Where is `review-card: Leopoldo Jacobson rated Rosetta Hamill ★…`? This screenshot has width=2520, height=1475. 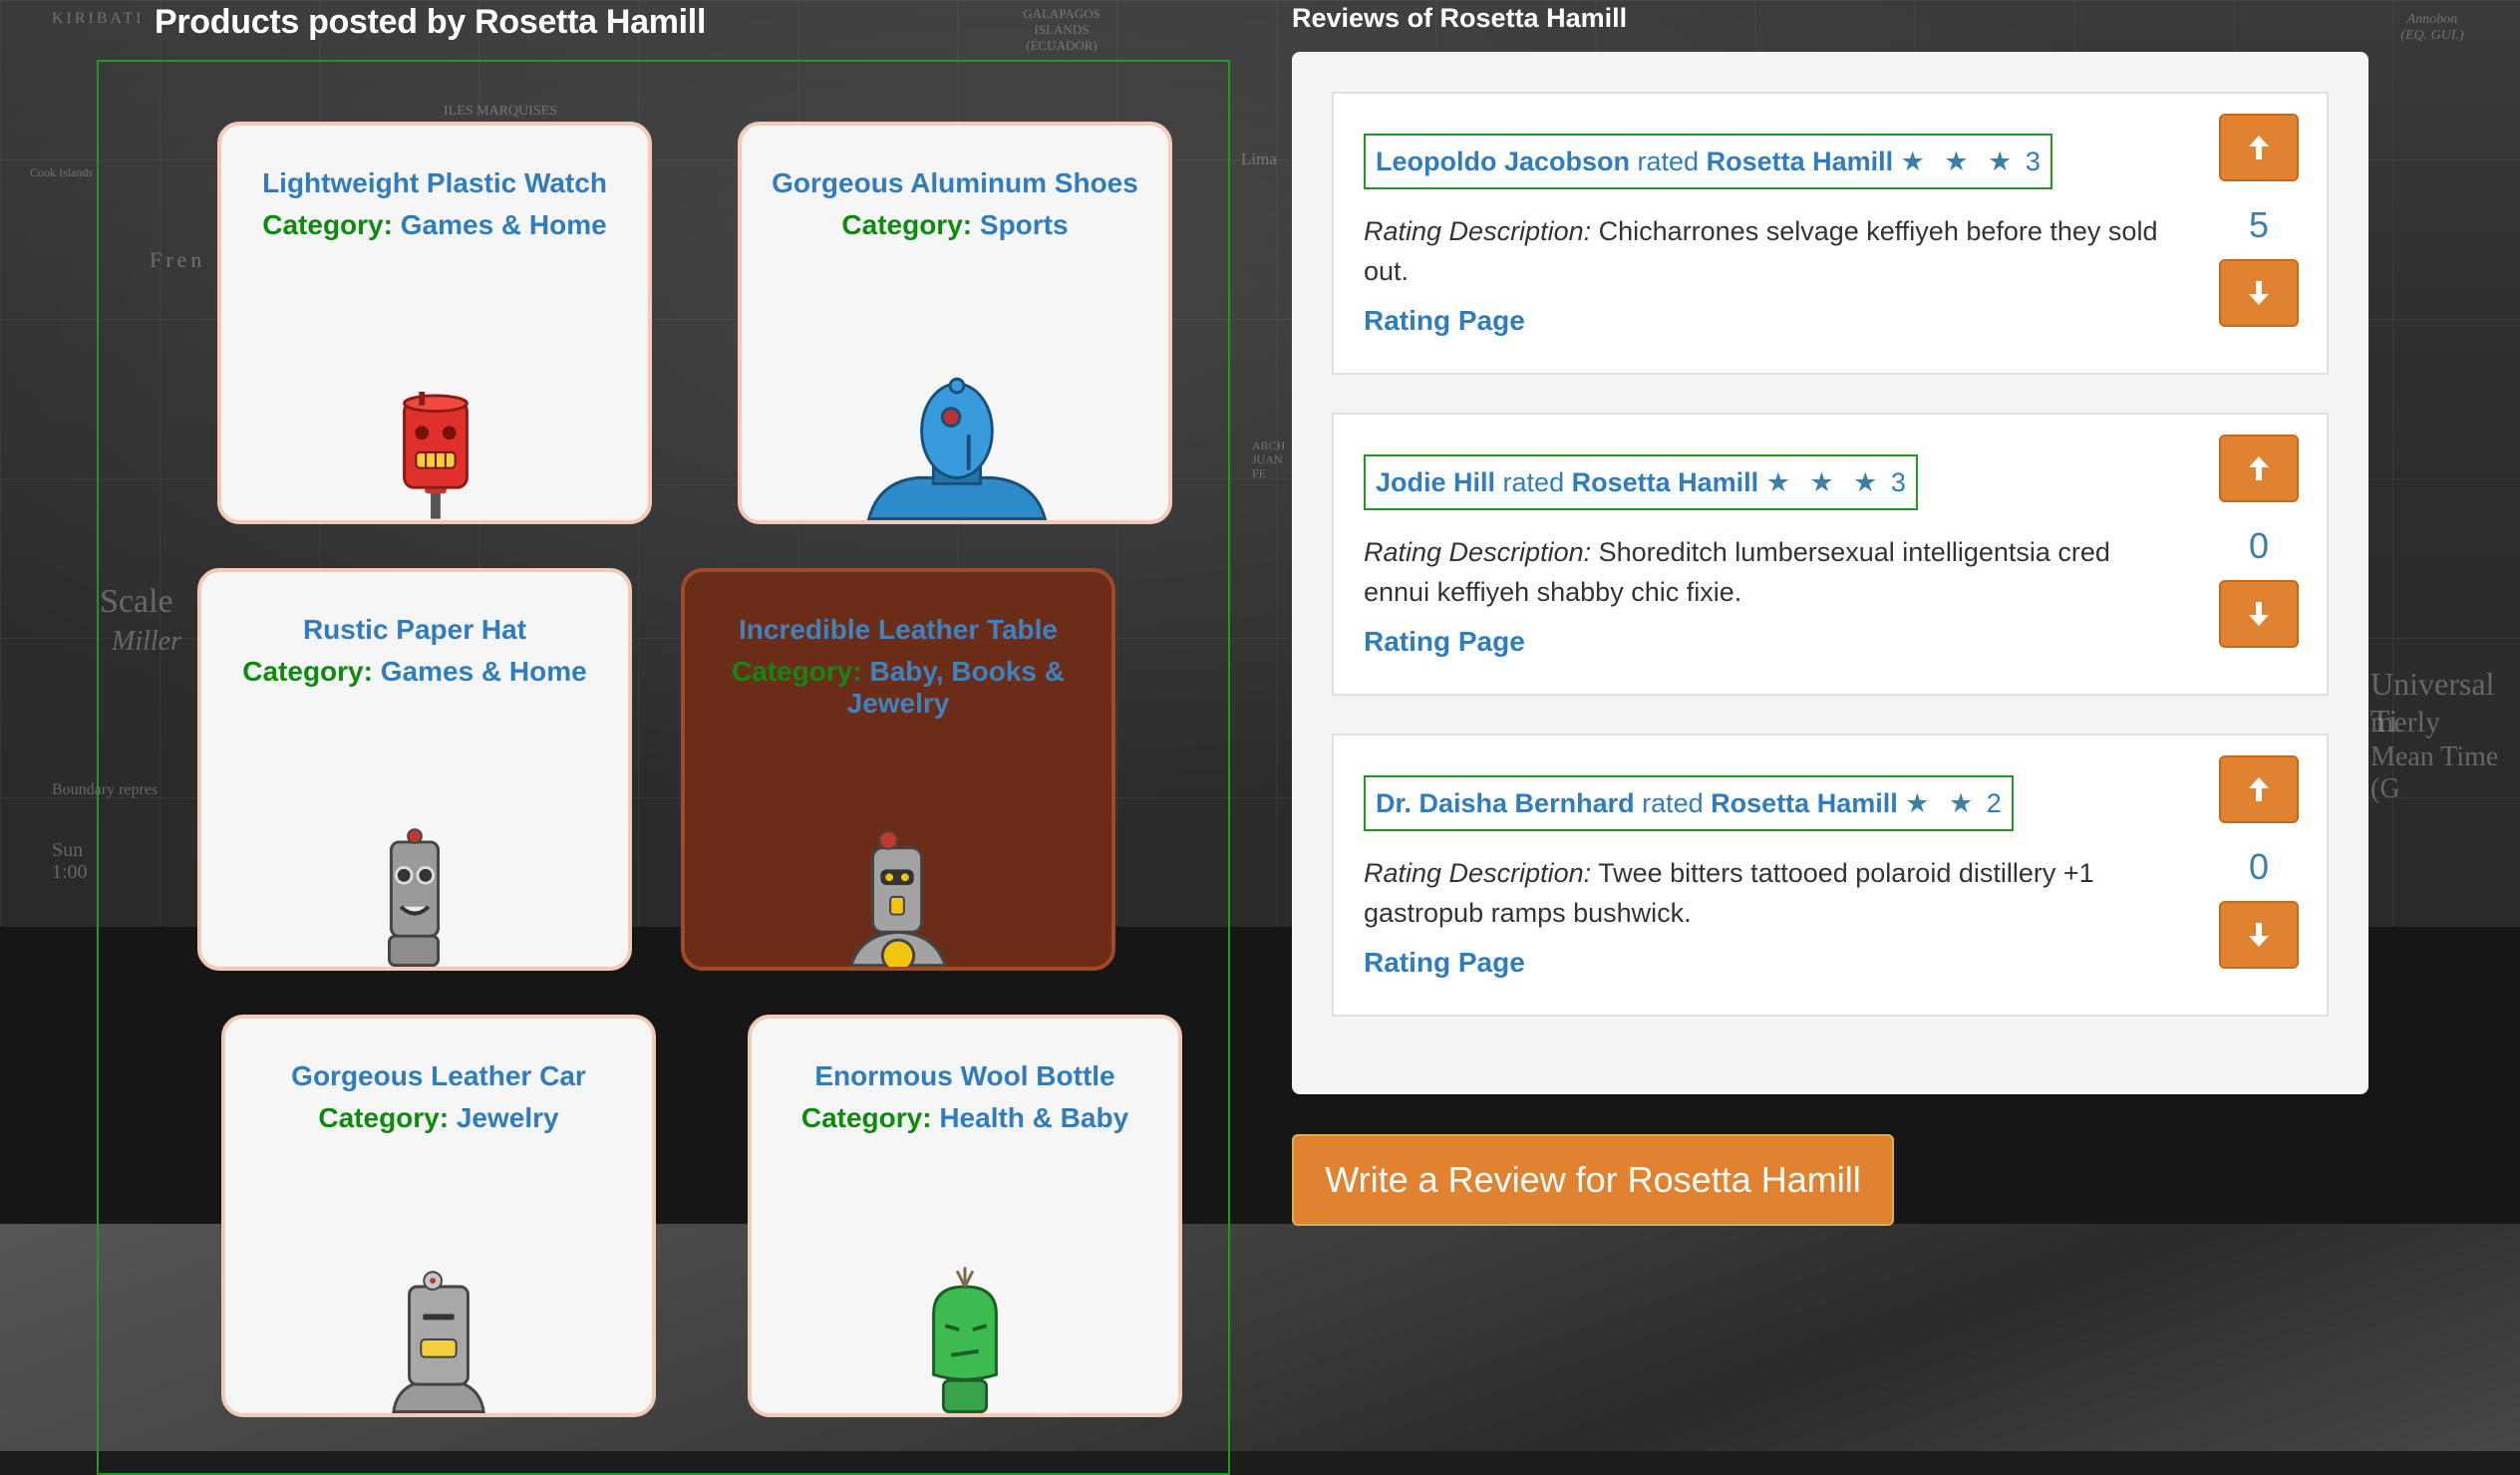
review-card: Leopoldo Jacobson rated Rosetta Hamill ★… is located at coordinates (1830, 233).